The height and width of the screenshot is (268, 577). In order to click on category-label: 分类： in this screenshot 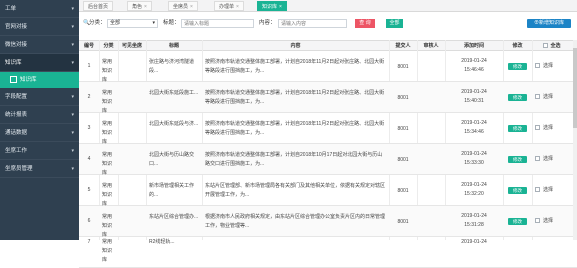, I will do `click(97, 23)`.